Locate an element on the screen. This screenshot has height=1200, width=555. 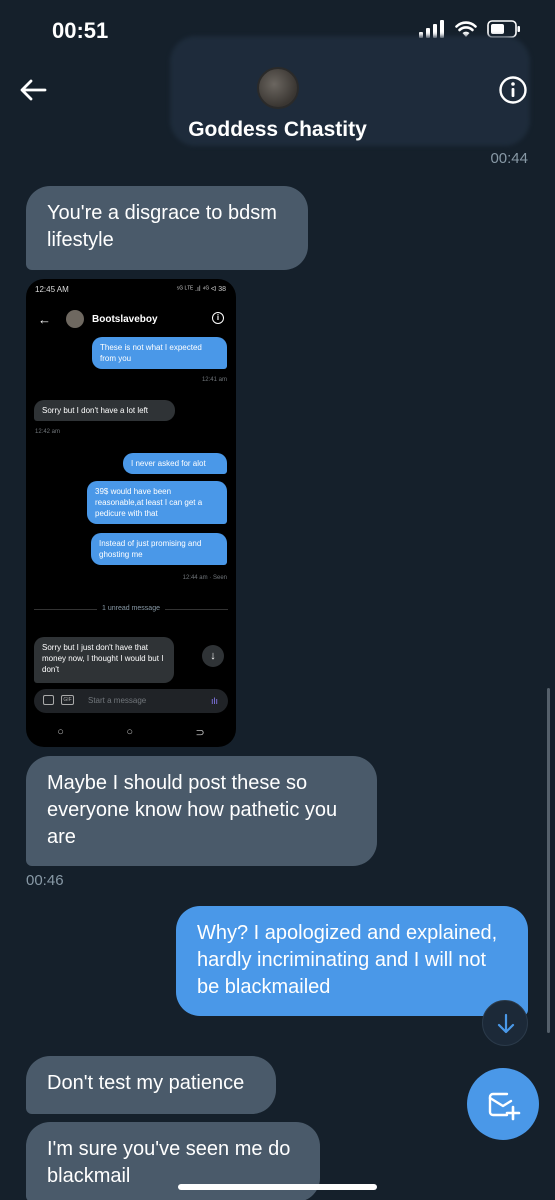
message-timestamp: 00:44 is located at coordinates (509, 158).